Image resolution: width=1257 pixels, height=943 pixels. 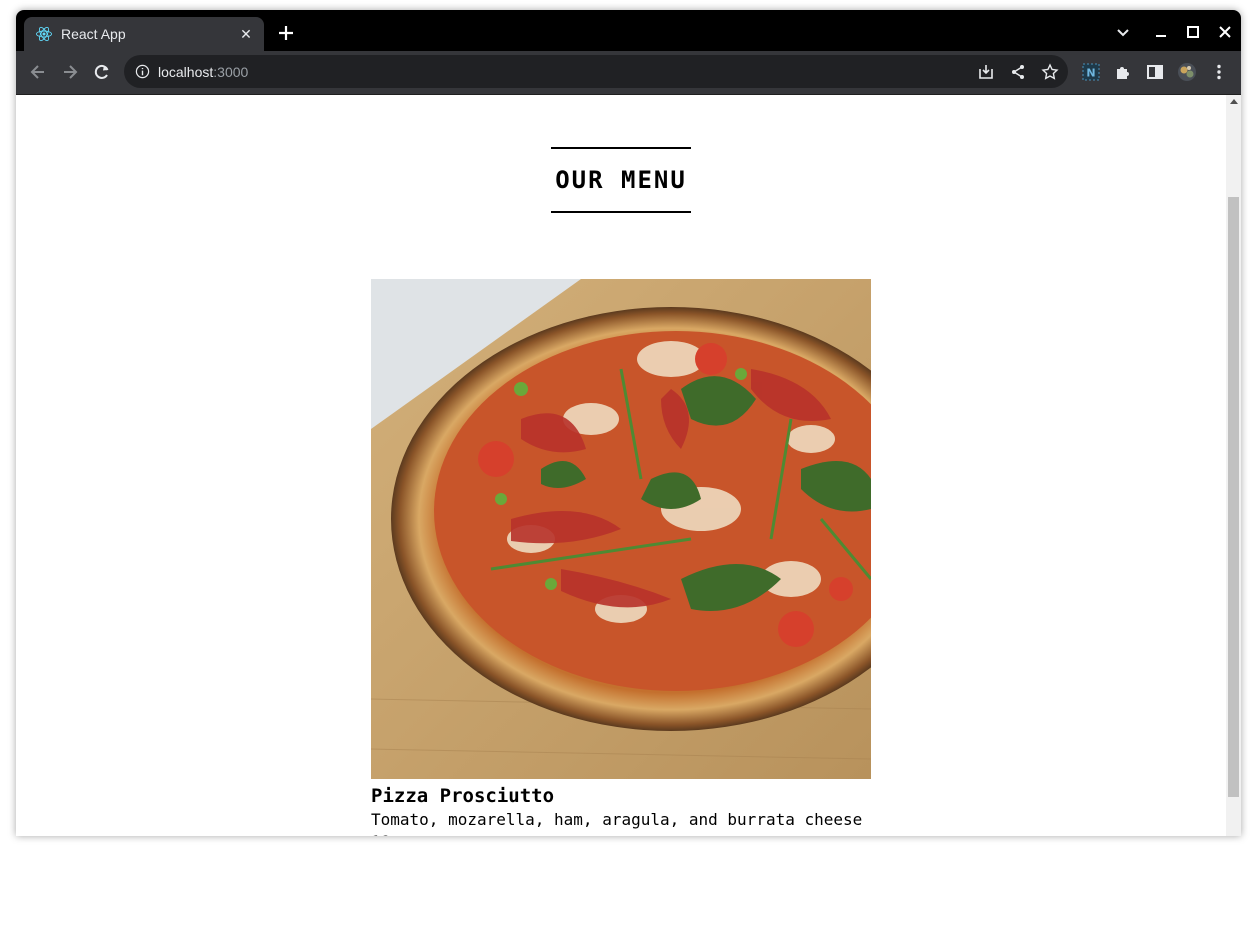 What do you see at coordinates (1233, 497) in the screenshot?
I see `scroll-thumb` at bounding box center [1233, 497].